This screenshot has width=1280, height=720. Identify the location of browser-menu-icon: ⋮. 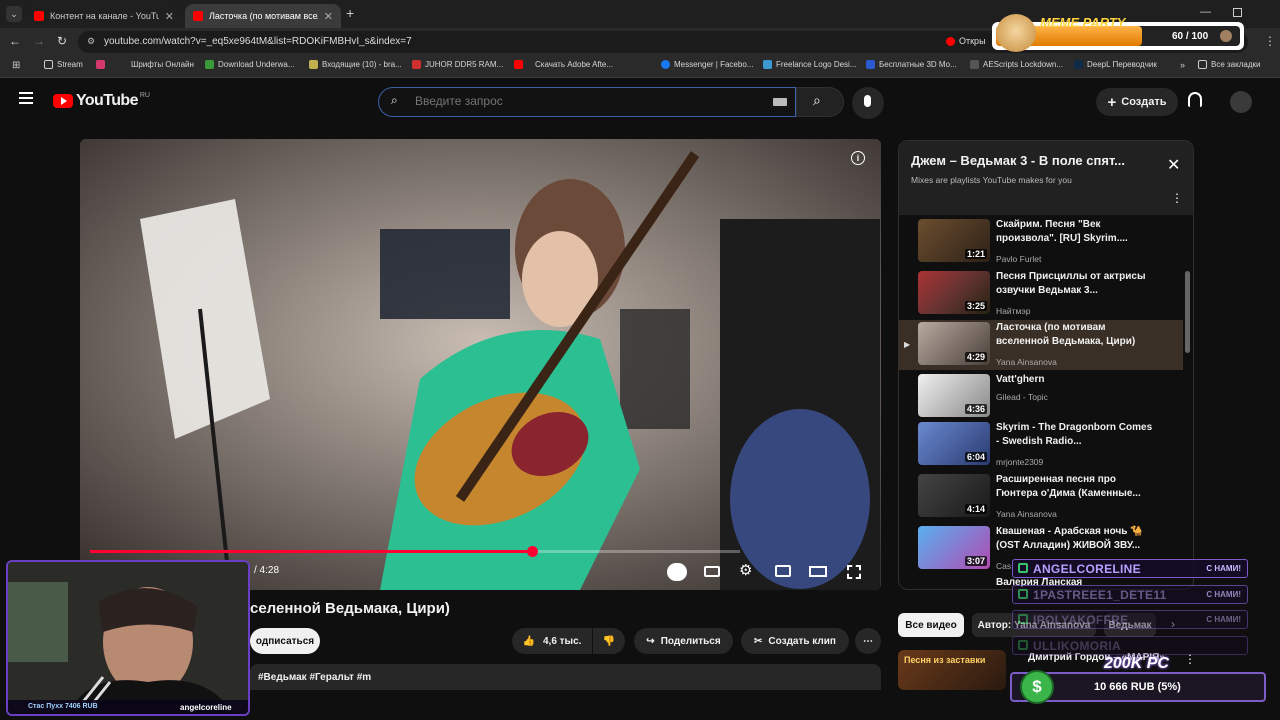
(1270, 41).